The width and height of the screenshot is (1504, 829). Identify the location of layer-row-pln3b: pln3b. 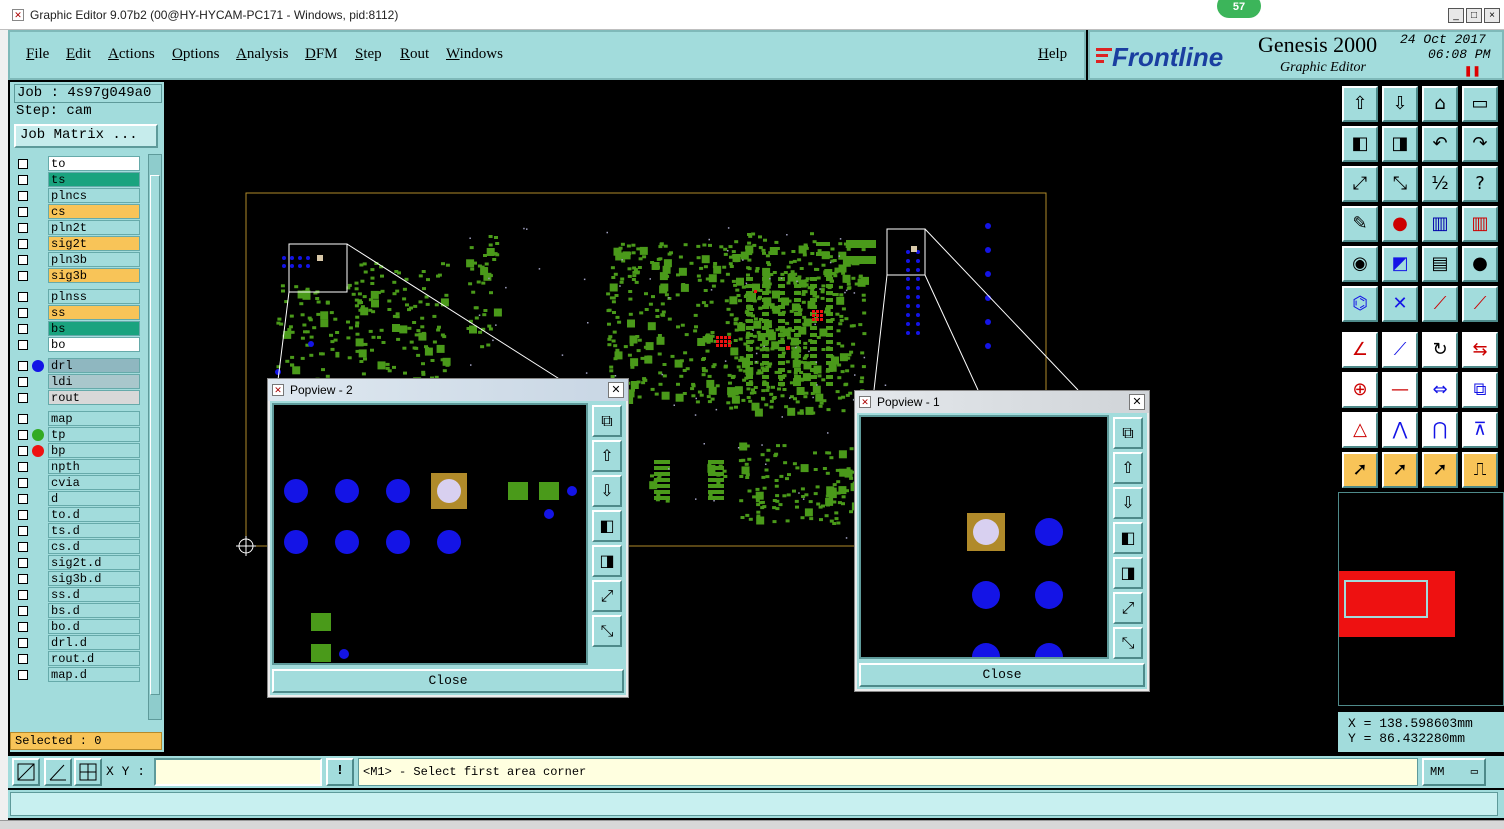
(78, 259).